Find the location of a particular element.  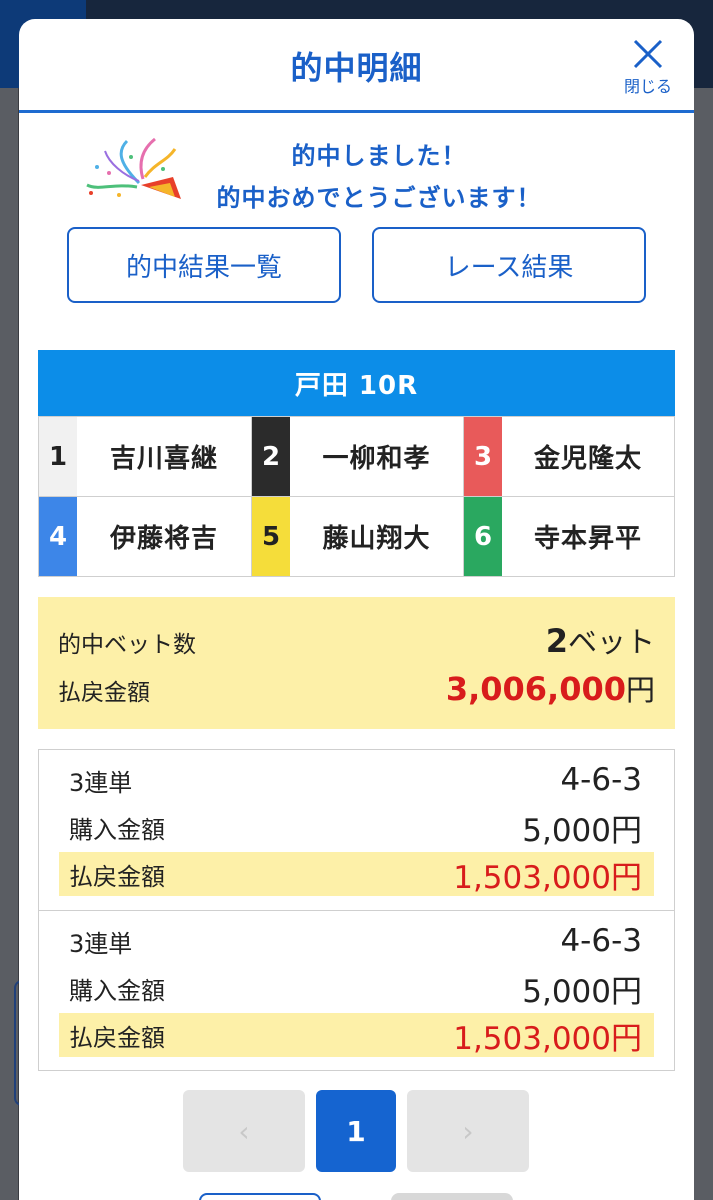

bets-unit: ベット is located at coordinates (611, 642).